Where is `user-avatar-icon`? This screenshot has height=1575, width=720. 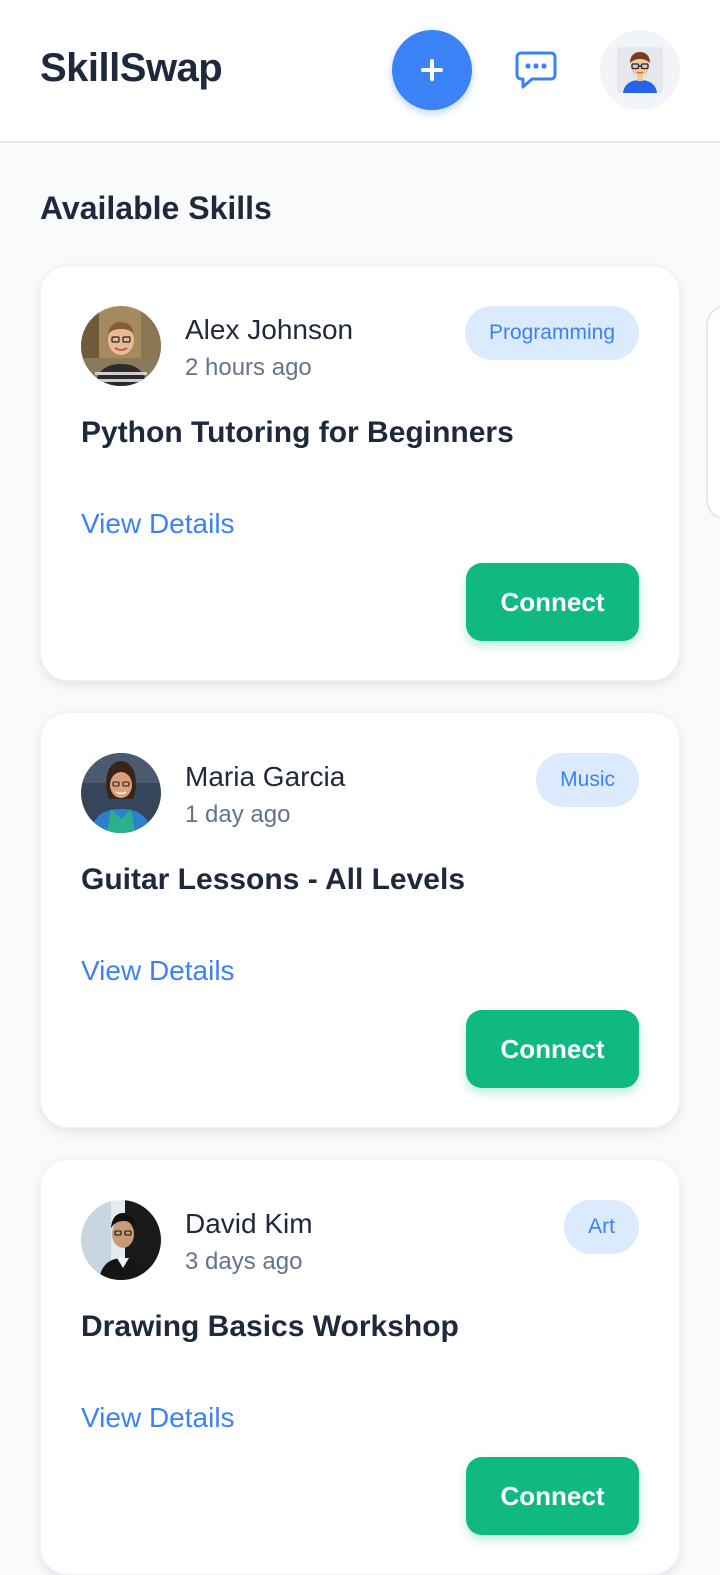
user-avatar-icon is located at coordinates (640, 70).